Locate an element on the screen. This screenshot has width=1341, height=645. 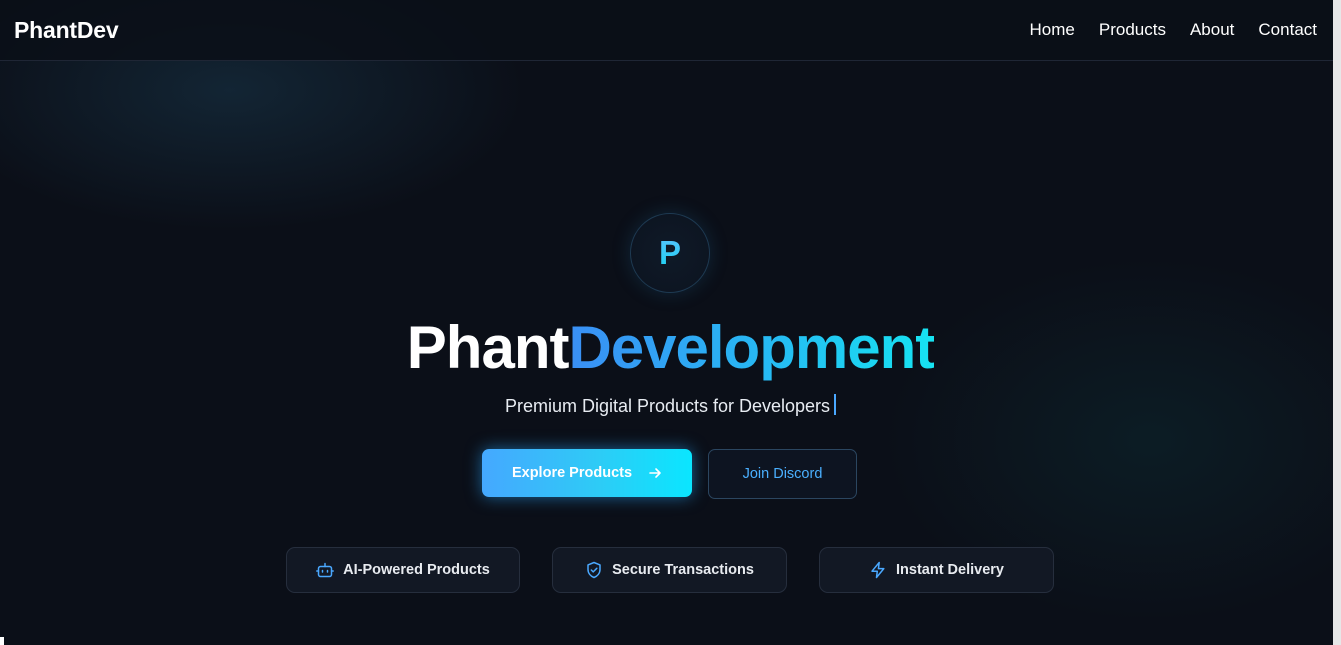
arrow-right-icon is located at coordinates (655, 473).